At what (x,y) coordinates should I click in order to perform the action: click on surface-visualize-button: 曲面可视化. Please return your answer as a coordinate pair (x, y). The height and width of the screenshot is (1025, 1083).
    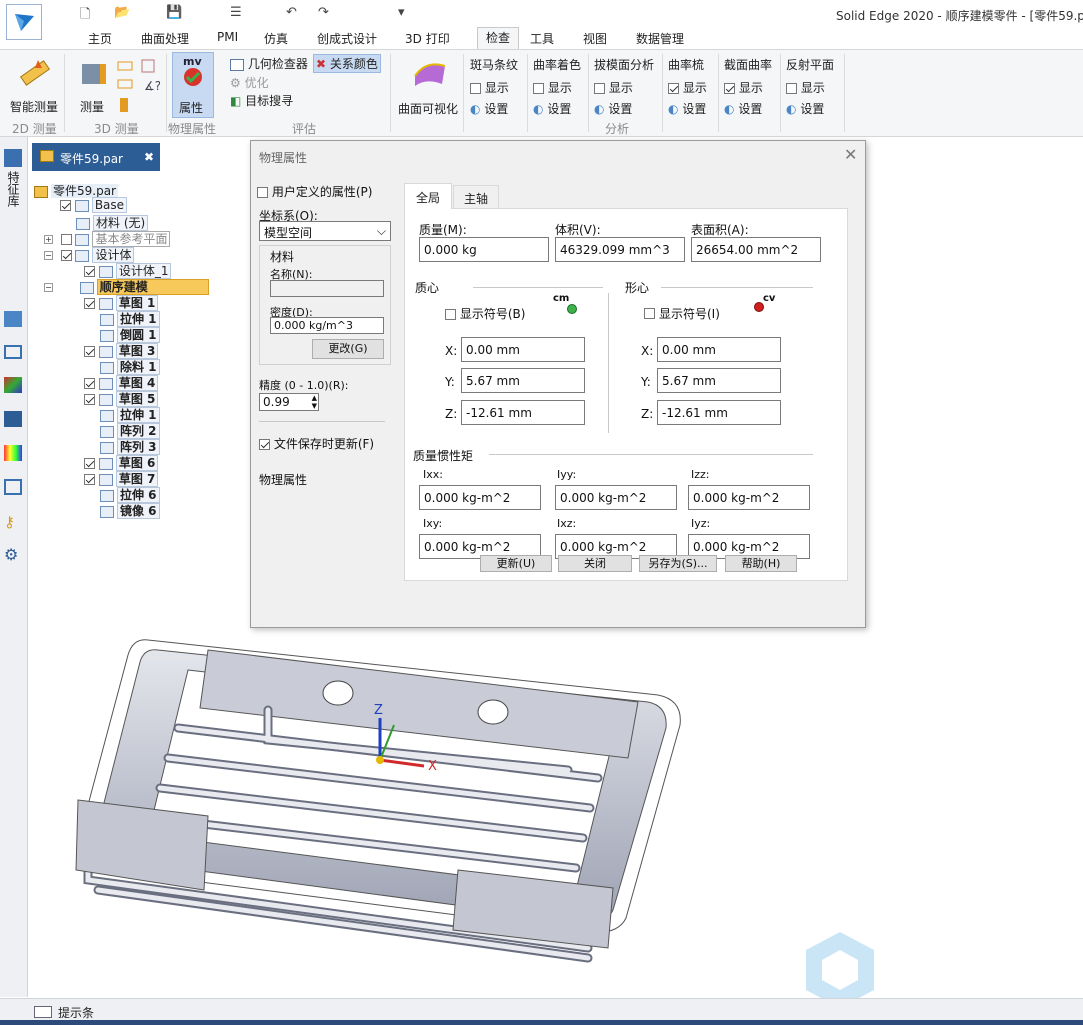
    Looking at the image, I should click on (428, 86).